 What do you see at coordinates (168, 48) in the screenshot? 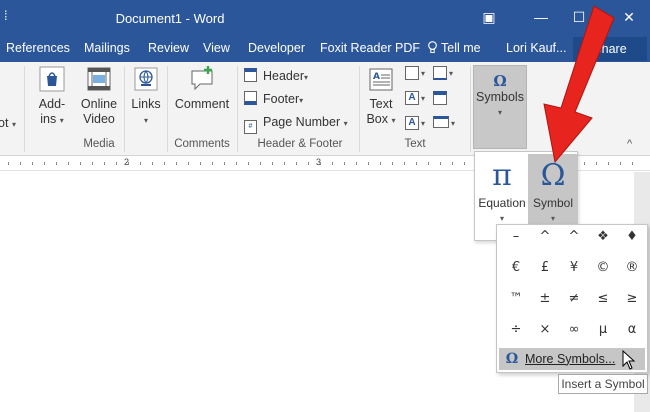
I see `tab-review: Review` at bounding box center [168, 48].